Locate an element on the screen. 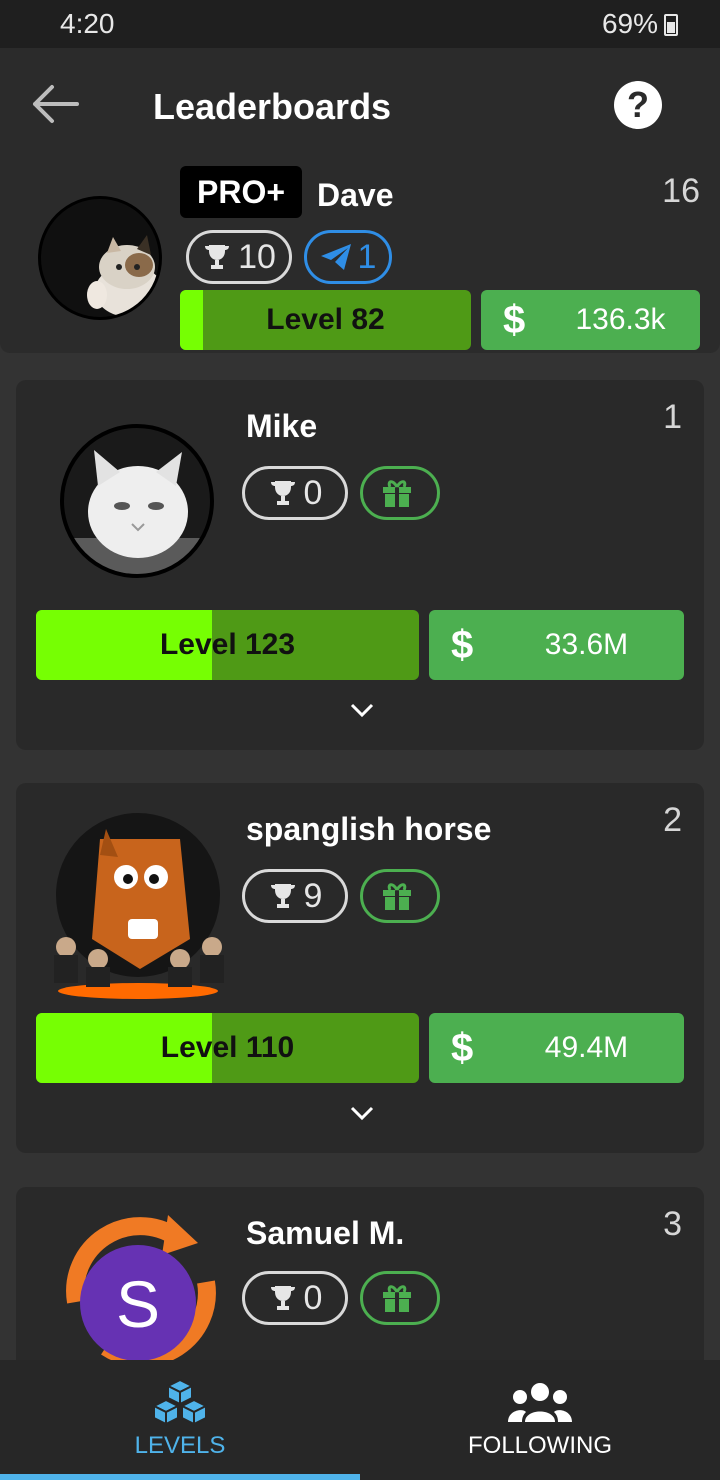 The image size is (720, 1480). level-label: Level 123 is located at coordinates (227, 644).